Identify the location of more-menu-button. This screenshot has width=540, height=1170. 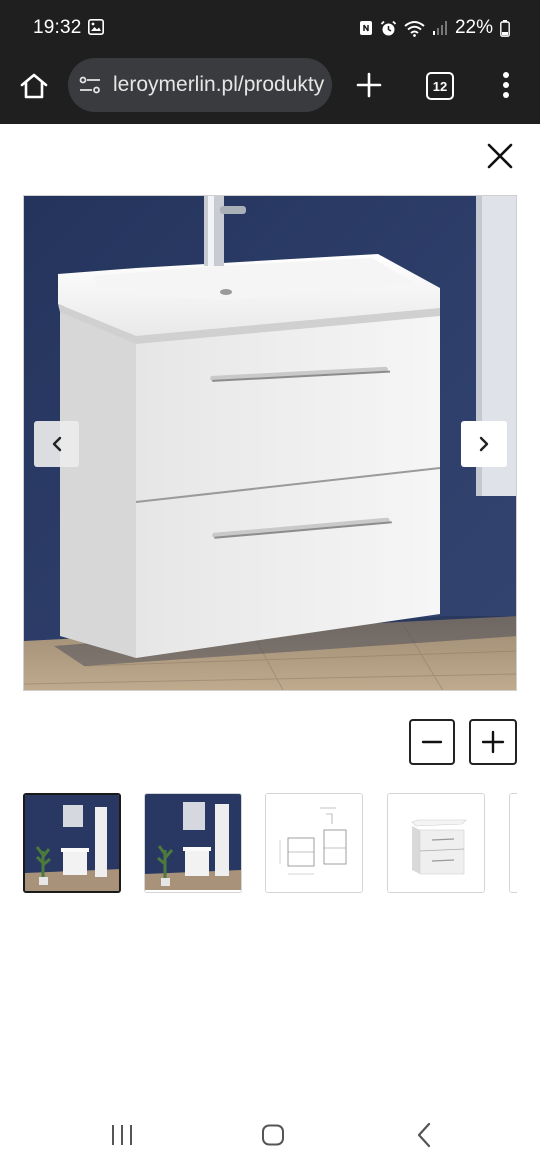
(506, 85).